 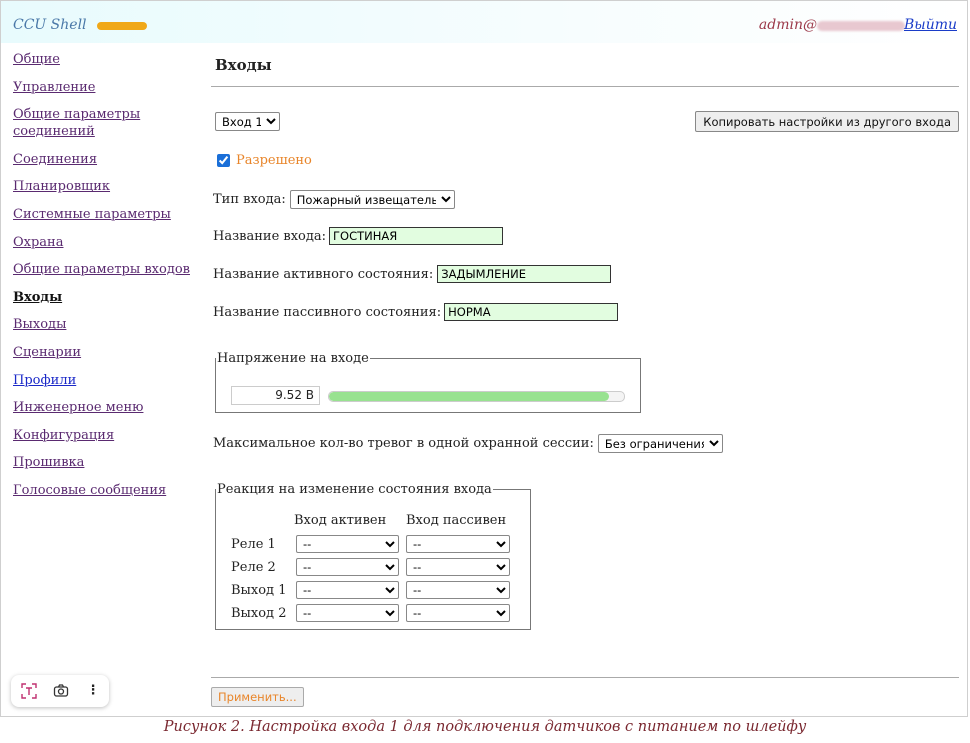 What do you see at coordinates (531, 312) in the screenshot?
I see `passive-state-field` at bounding box center [531, 312].